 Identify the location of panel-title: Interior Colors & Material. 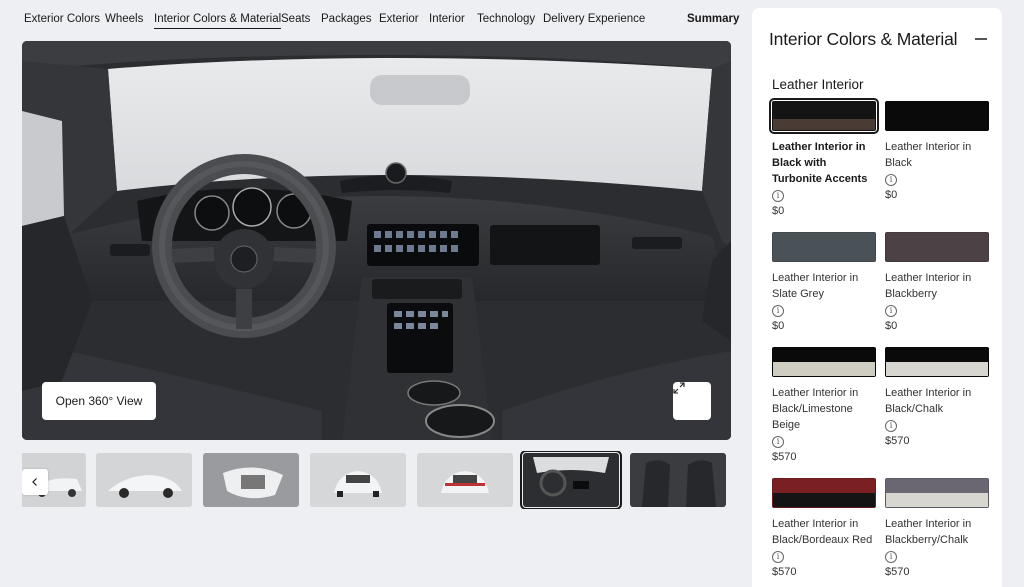
(863, 39).